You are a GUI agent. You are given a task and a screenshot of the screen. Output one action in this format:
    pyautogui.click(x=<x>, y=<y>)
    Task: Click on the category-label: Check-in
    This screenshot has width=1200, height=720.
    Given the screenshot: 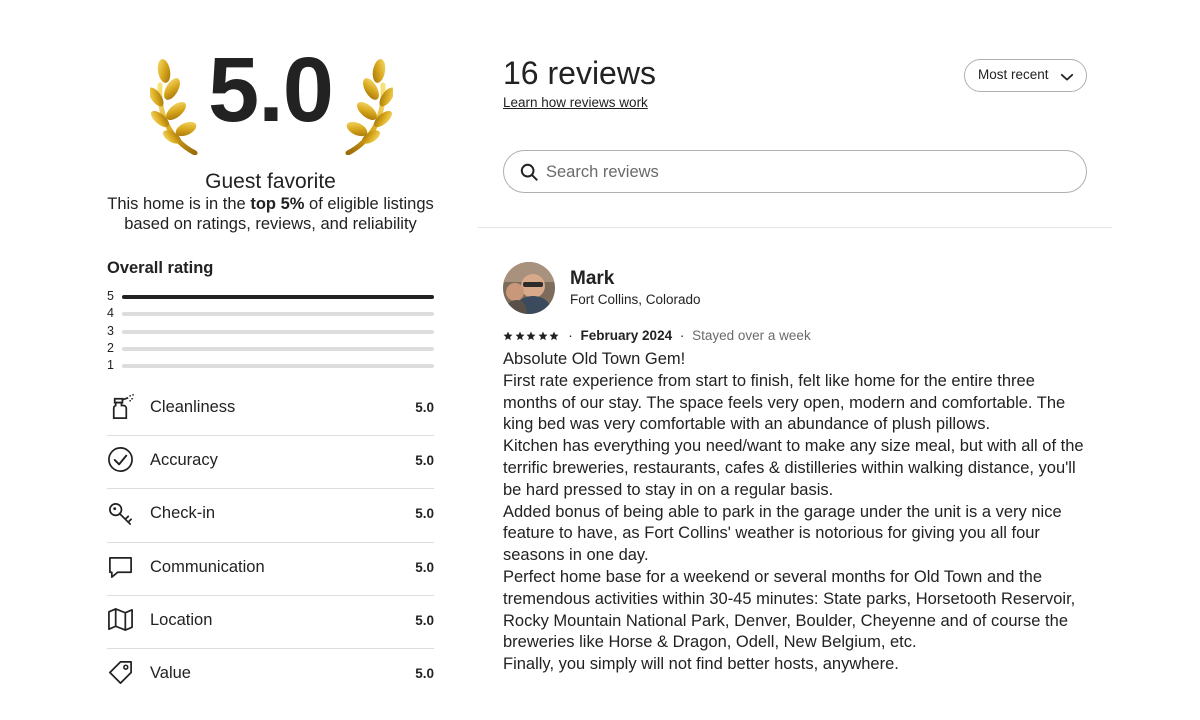 What is the action you would take?
    pyautogui.click(x=183, y=513)
    